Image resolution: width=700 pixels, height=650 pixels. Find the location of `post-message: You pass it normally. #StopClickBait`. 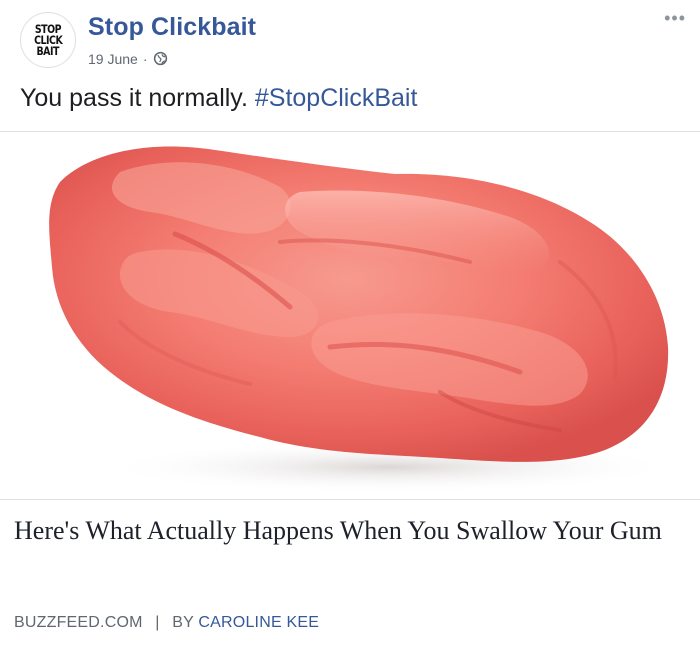

post-message: You pass it normally. #StopClickBait is located at coordinates (218, 98).